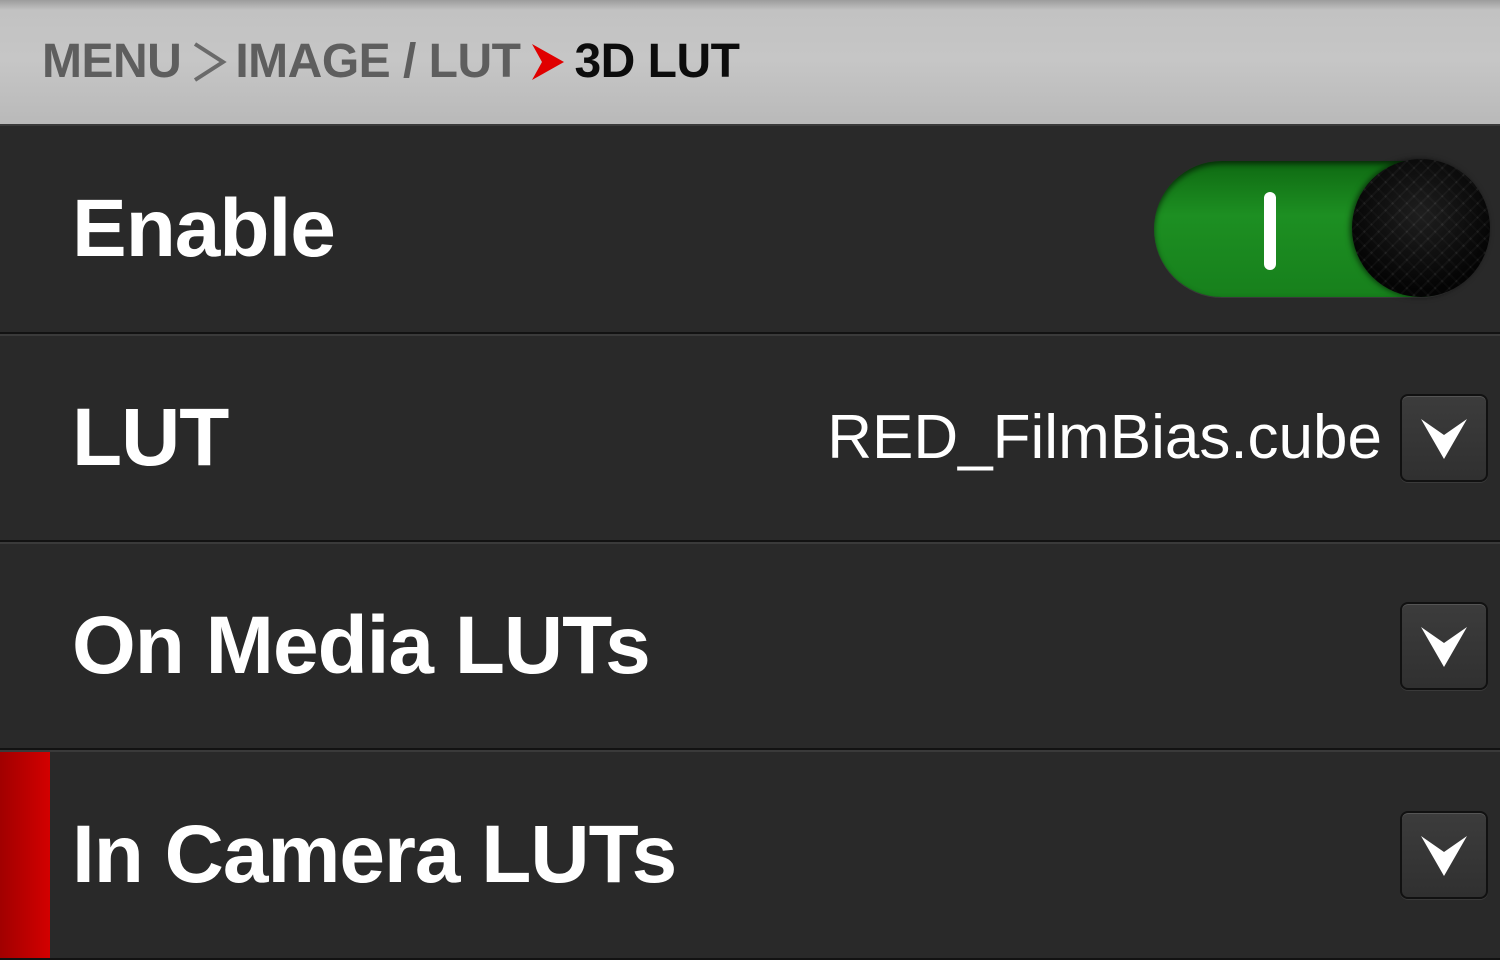 This screenshot has width=1500, height=960. Describe the element at coordinates (1104, 437) in the screenshot. I see `lut-value: RED_FilmBias.cube` at that location.